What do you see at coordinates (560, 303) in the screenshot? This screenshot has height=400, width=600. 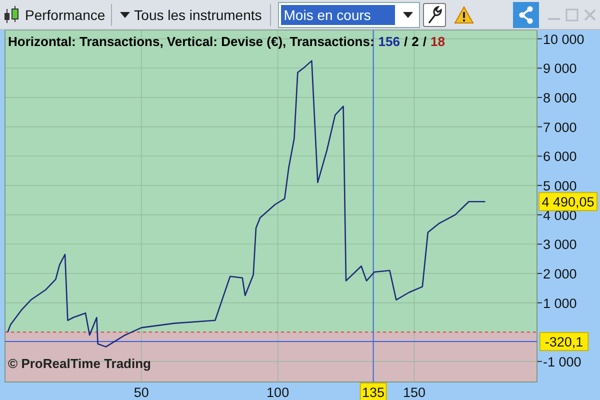 I see `y-axis-label: 1 000` at bounding box center [560, 303].